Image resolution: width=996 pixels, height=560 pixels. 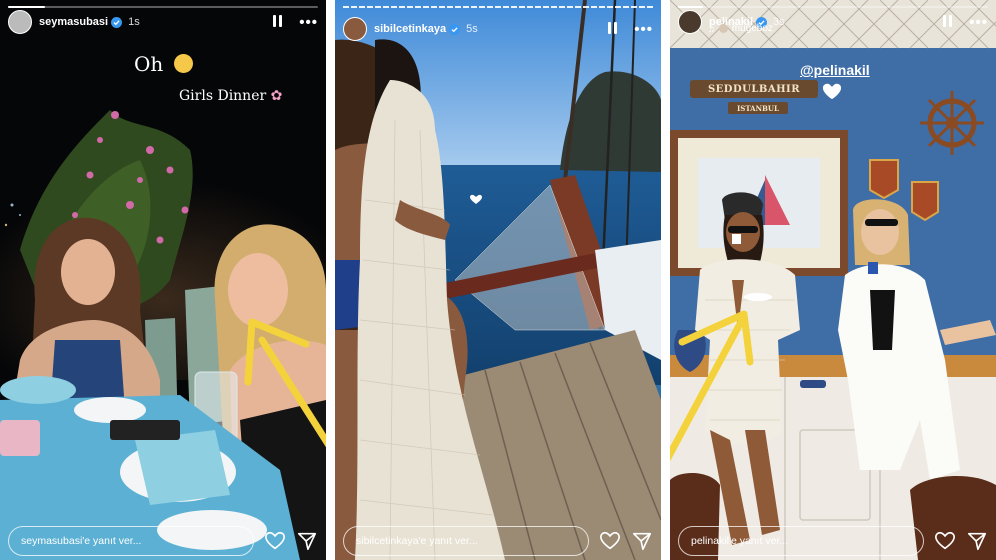 What do you see at coordinates (410, 29) in the screenshot?
I see `username: sibilcetinkaya` at bounding box center [410, 29].